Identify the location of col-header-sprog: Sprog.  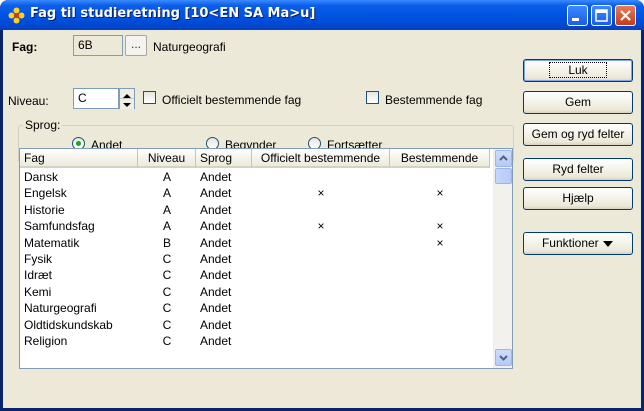
(224, 158).